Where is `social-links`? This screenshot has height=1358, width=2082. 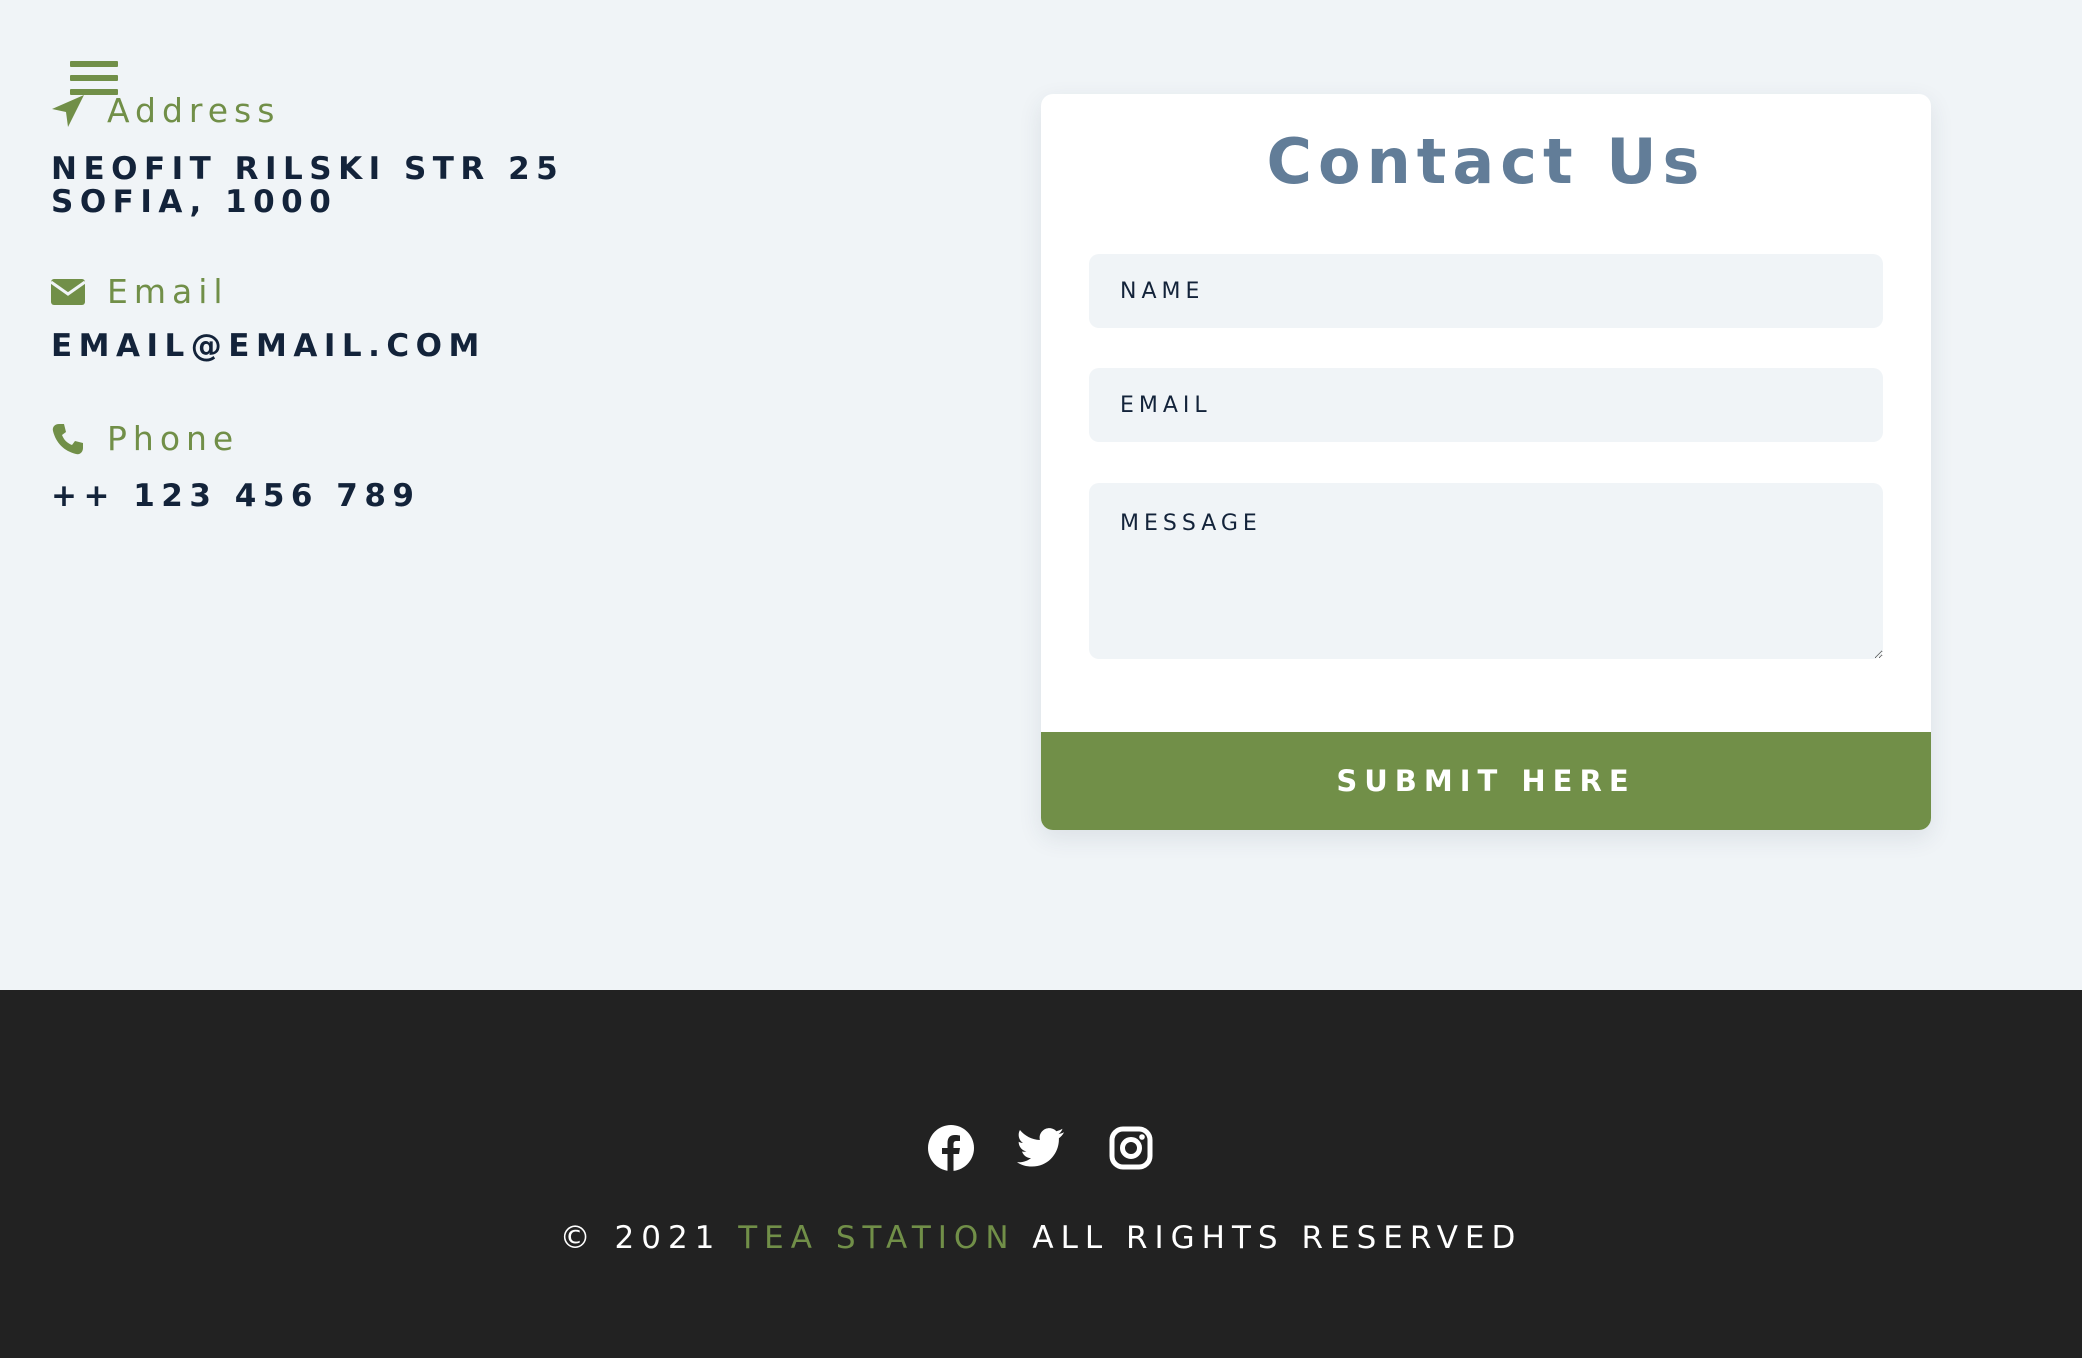 social-links is located at coordinates (1041, 1148).